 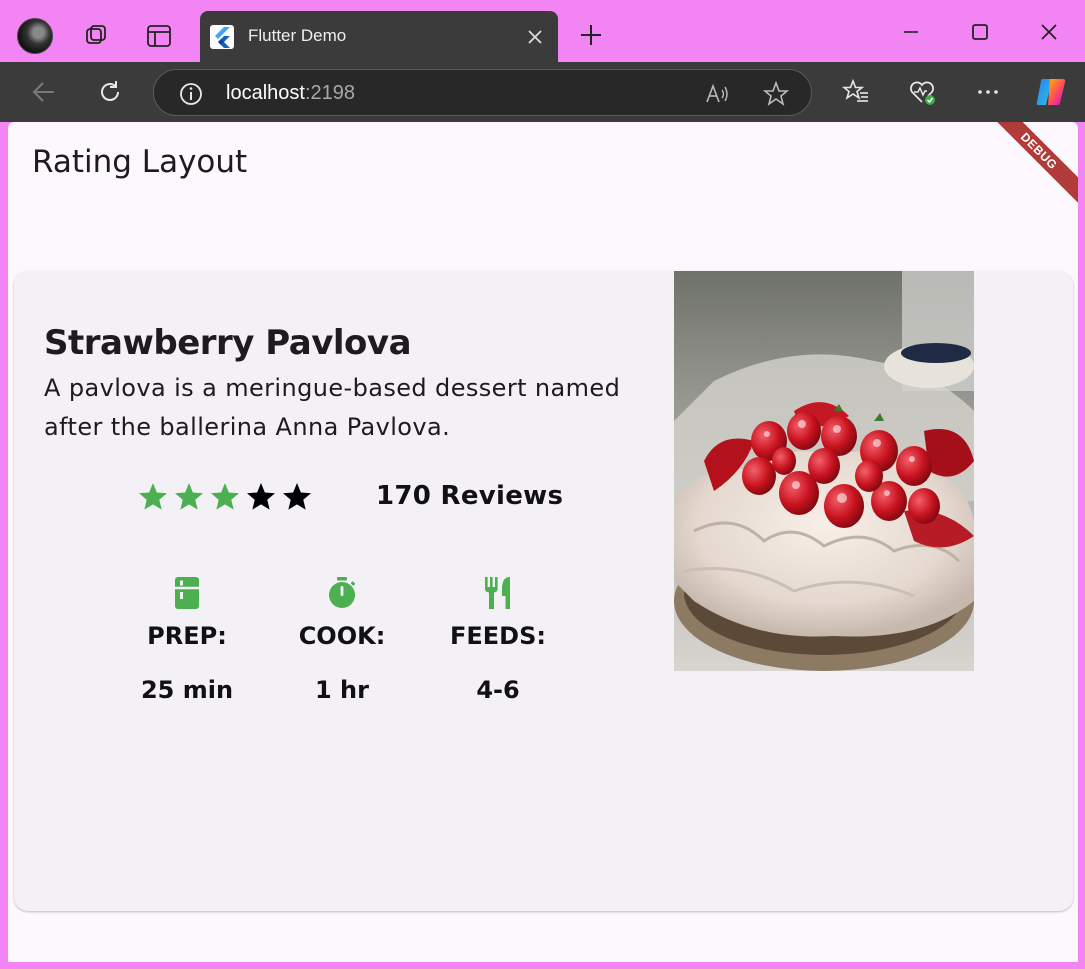 What do you see at coordinates (187, 690) in the screenshot?
I see `prep-value: 25 min` at bounding box center [187, 690].